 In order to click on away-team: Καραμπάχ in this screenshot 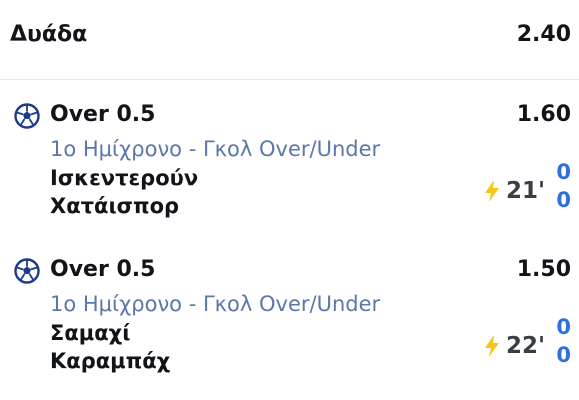, I will do `click(110, 361)`.